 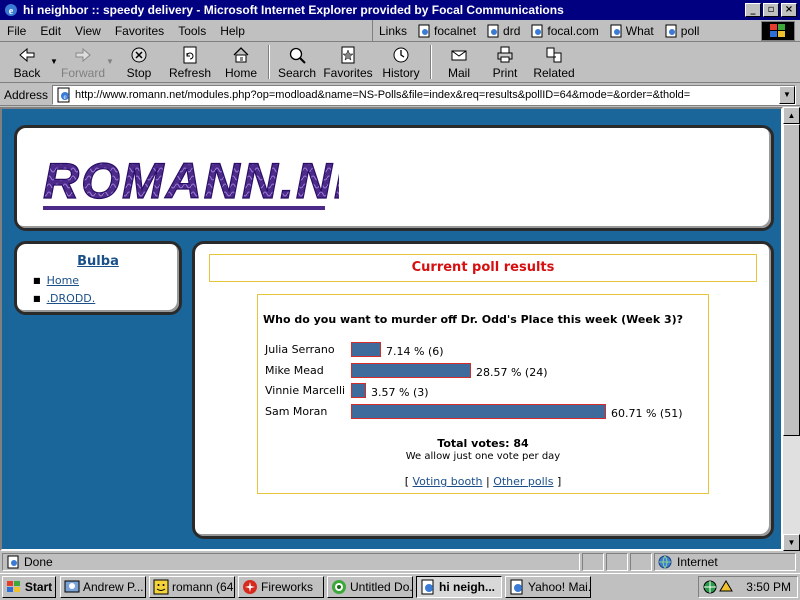 I want to click on voting-booth-link: Voting booth, so click(x=448, y=481).